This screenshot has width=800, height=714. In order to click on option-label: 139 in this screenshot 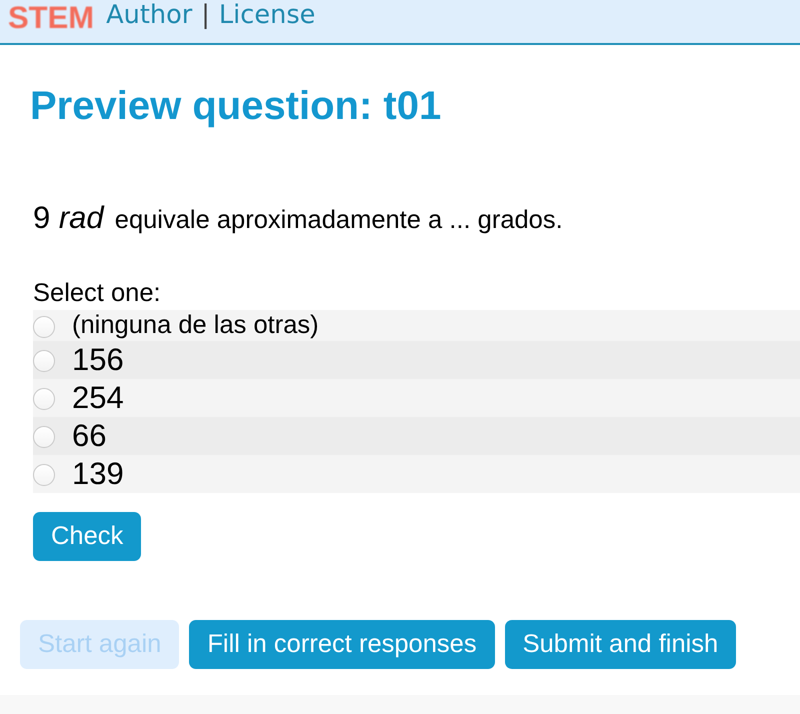, I will do `click(98, 474)`.